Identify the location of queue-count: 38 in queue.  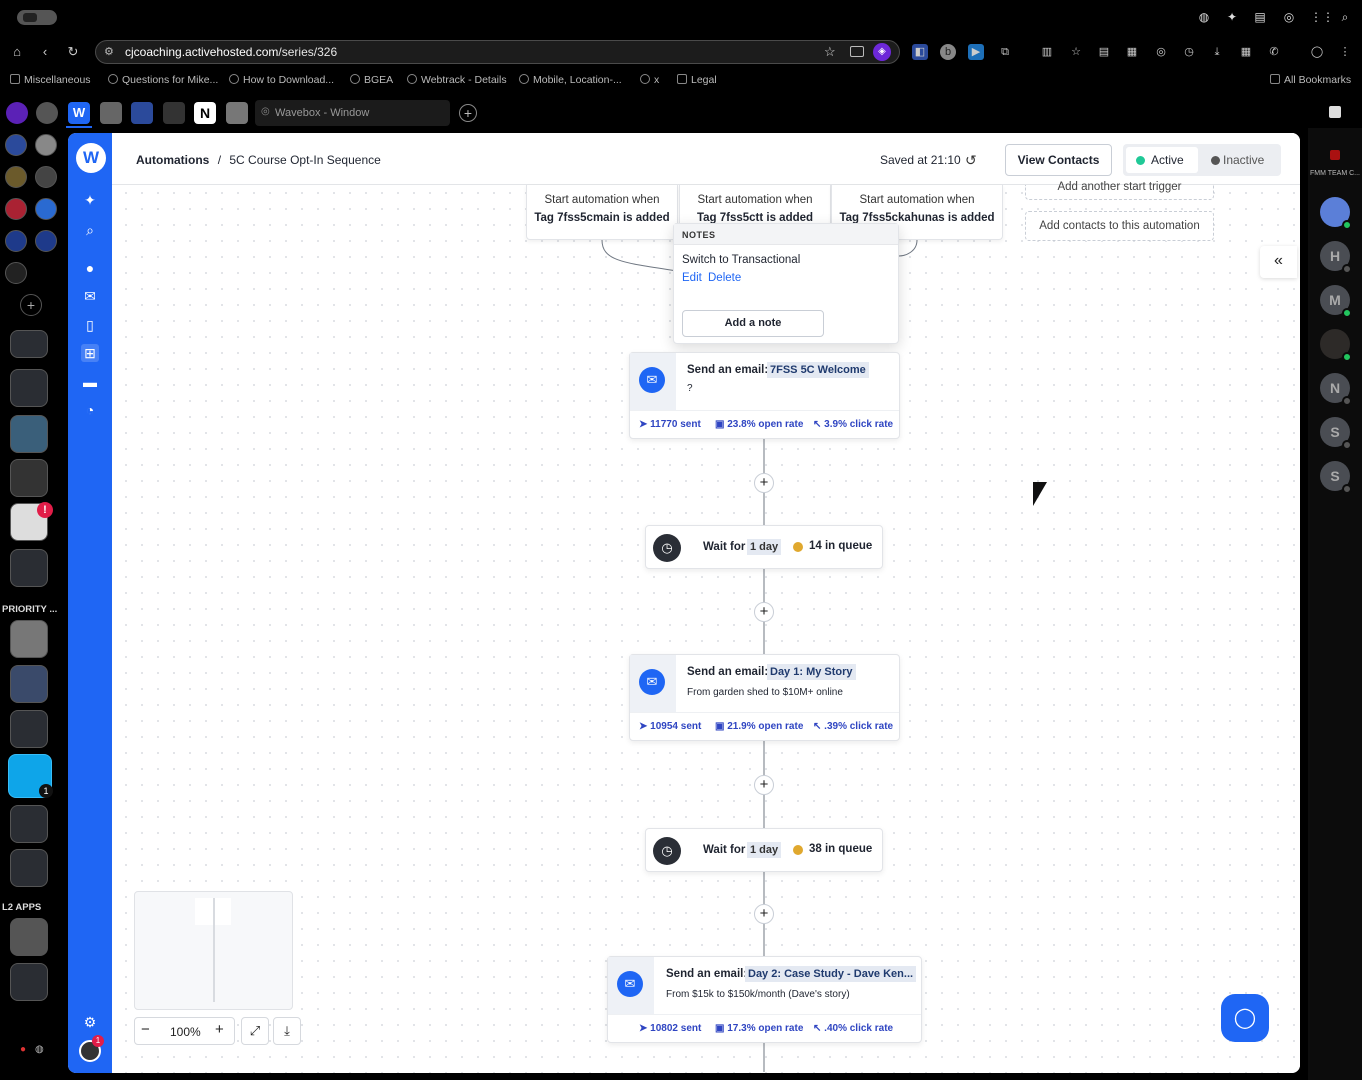
(840, 849).